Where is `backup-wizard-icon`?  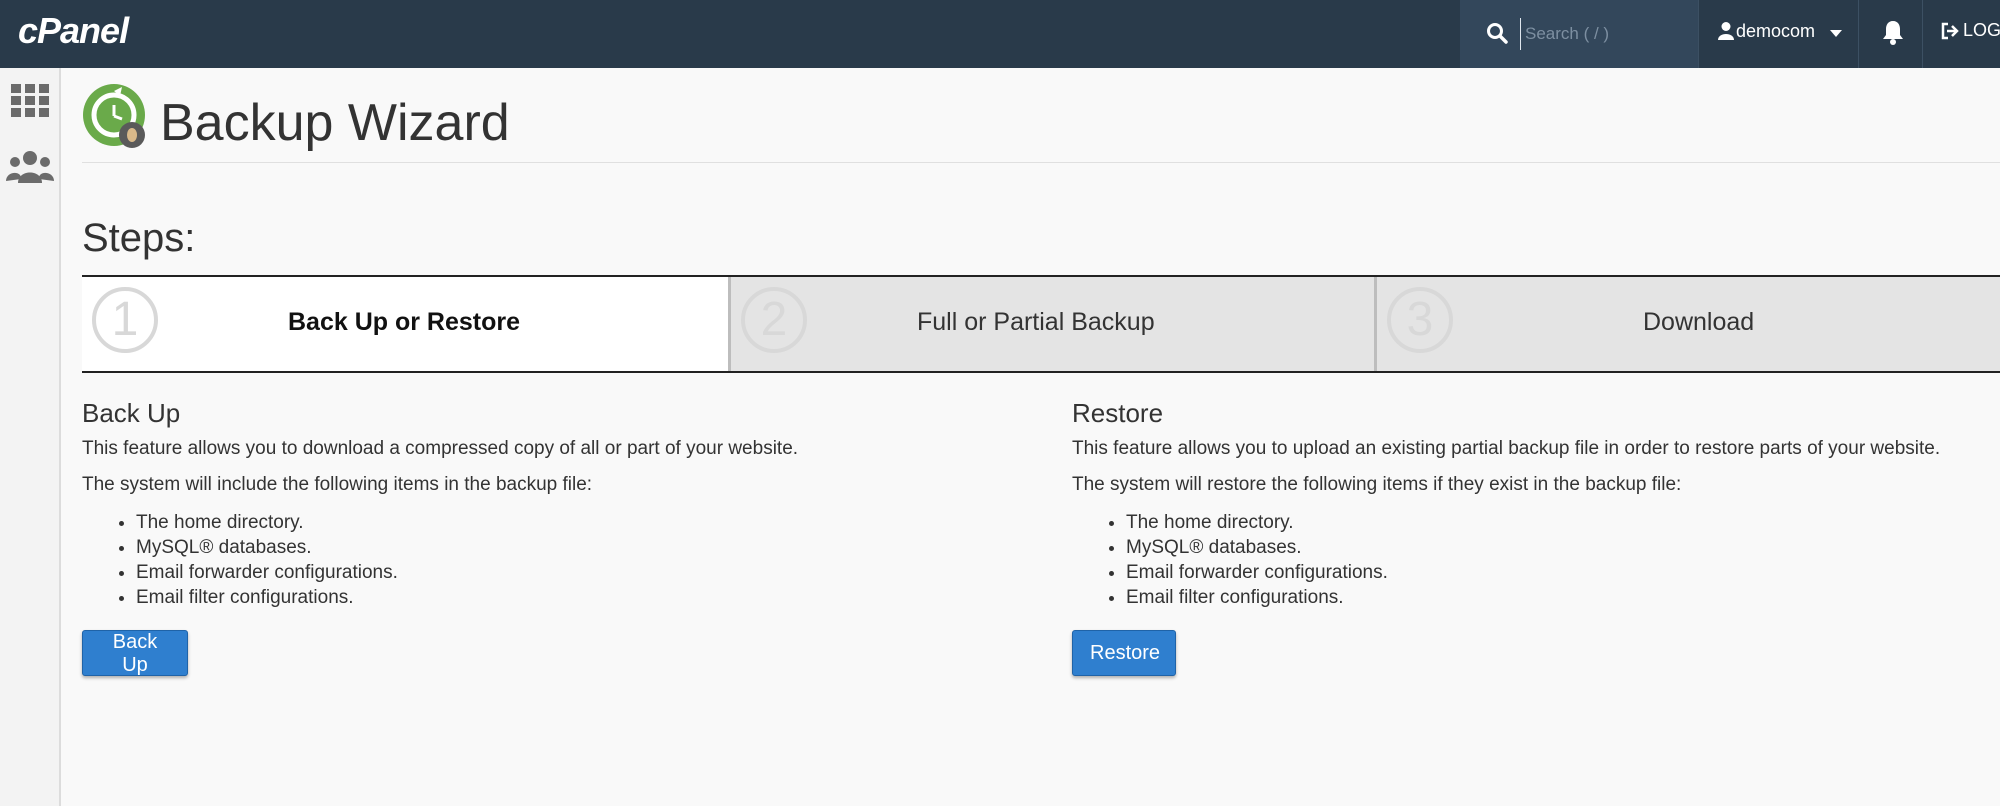 backup-wizard-icon is located at coordinates (115, 117).